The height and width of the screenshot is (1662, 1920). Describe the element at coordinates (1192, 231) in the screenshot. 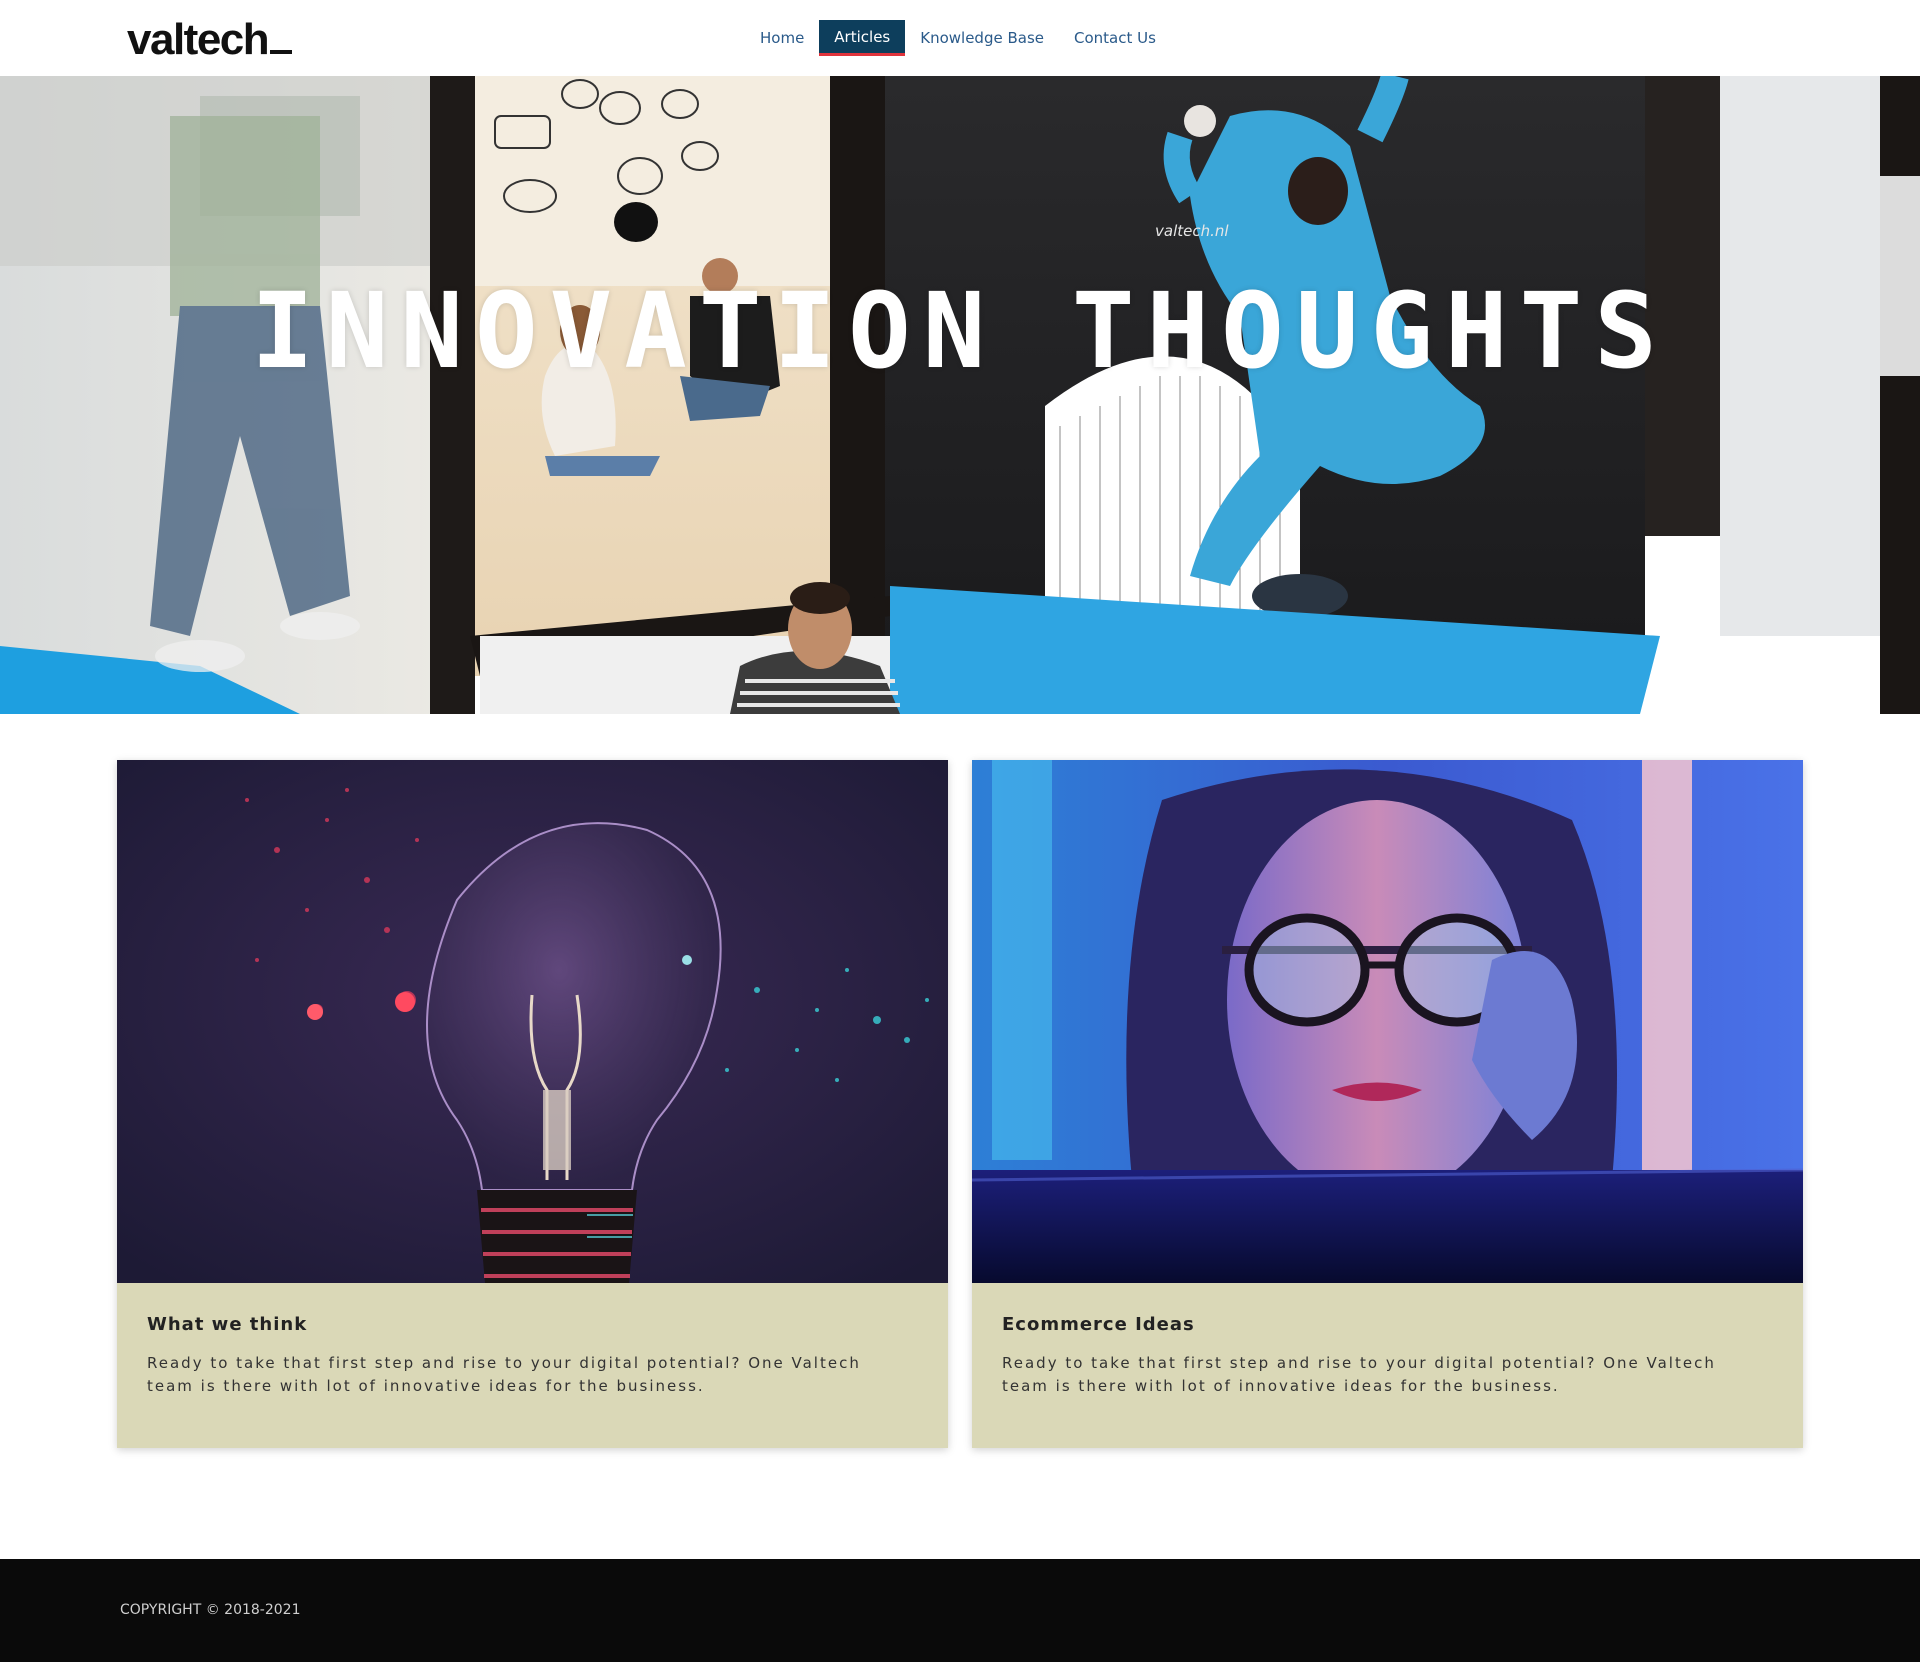

I see `poster-text: valtech.nl` at that location.